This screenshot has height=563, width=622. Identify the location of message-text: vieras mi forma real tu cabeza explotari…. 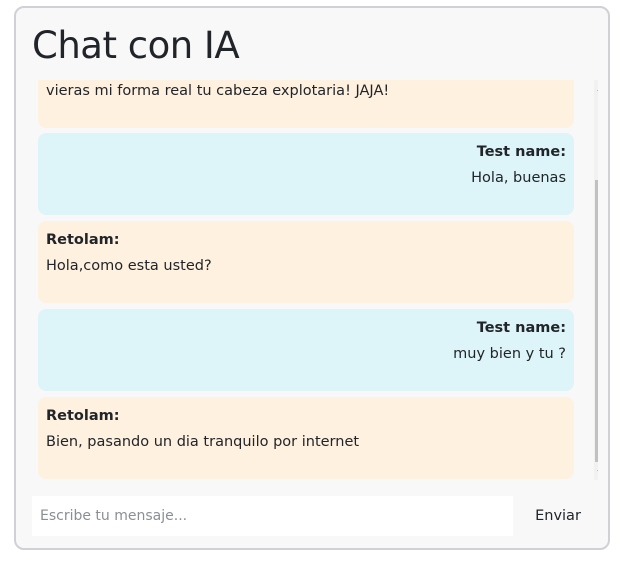
(218, 91).